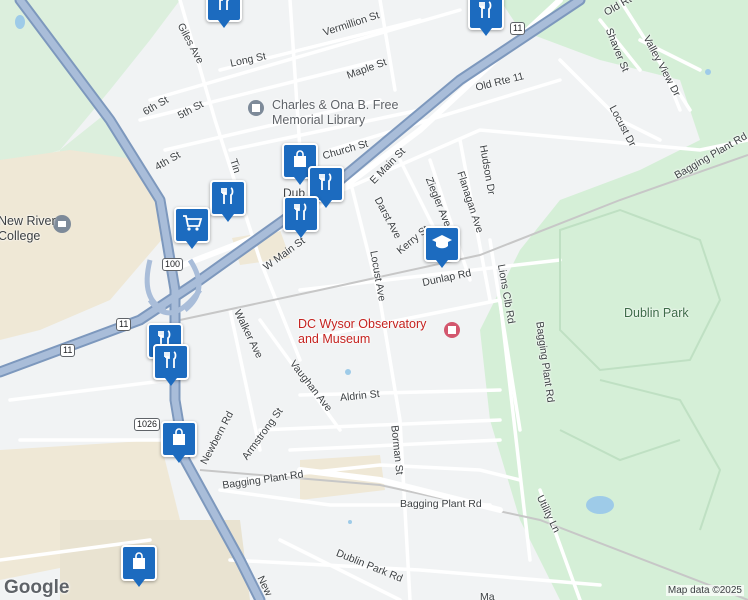  I want to click on observatory-label: DC Wysor Observatory and Museum, so click(362, 332).